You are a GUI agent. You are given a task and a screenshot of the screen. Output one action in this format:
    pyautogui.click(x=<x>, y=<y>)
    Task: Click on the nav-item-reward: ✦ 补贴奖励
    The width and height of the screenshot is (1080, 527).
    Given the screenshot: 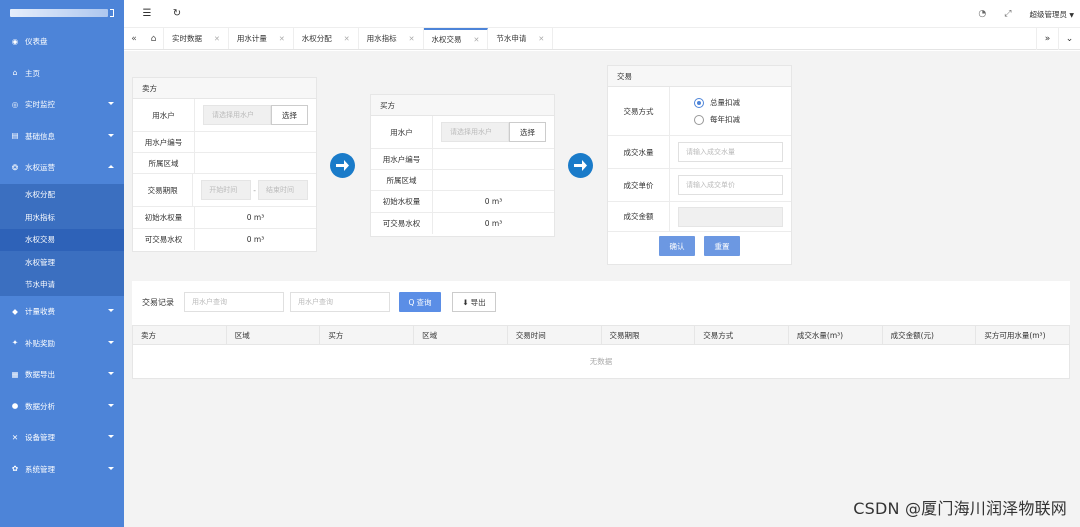 What is the action you would take?
    pyautogui.click(x=62, y=344)
    